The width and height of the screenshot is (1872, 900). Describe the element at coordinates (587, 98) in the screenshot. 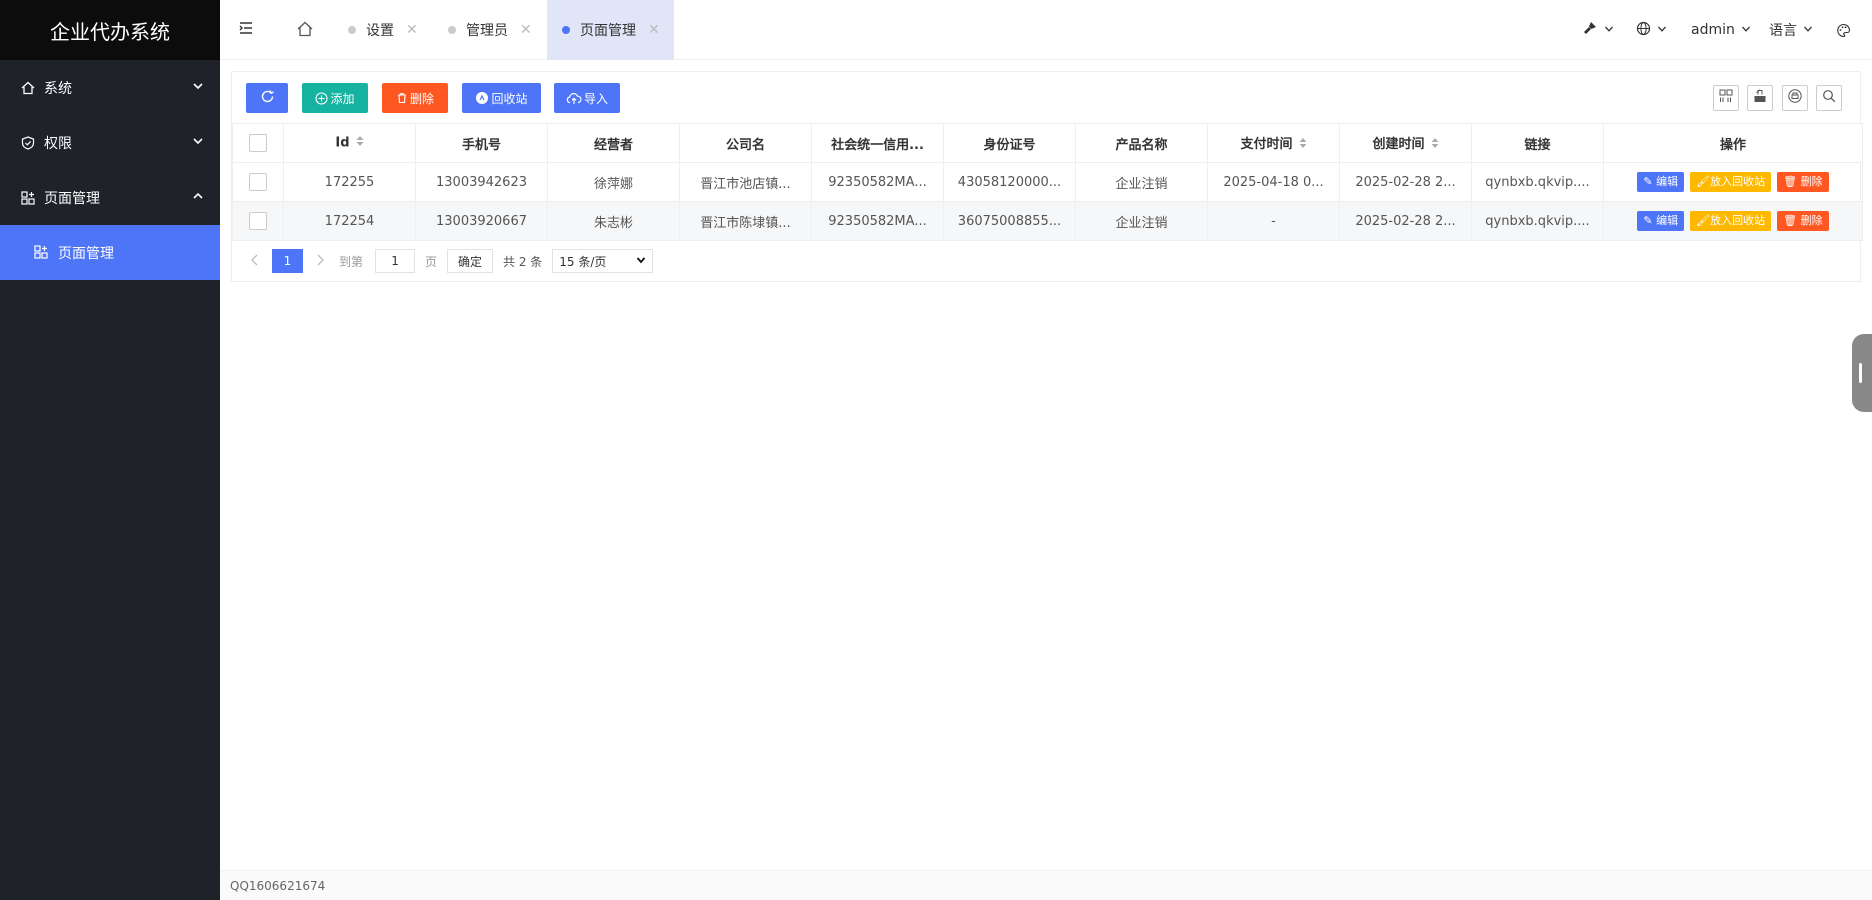

I see `import-button: 导入` at that location.